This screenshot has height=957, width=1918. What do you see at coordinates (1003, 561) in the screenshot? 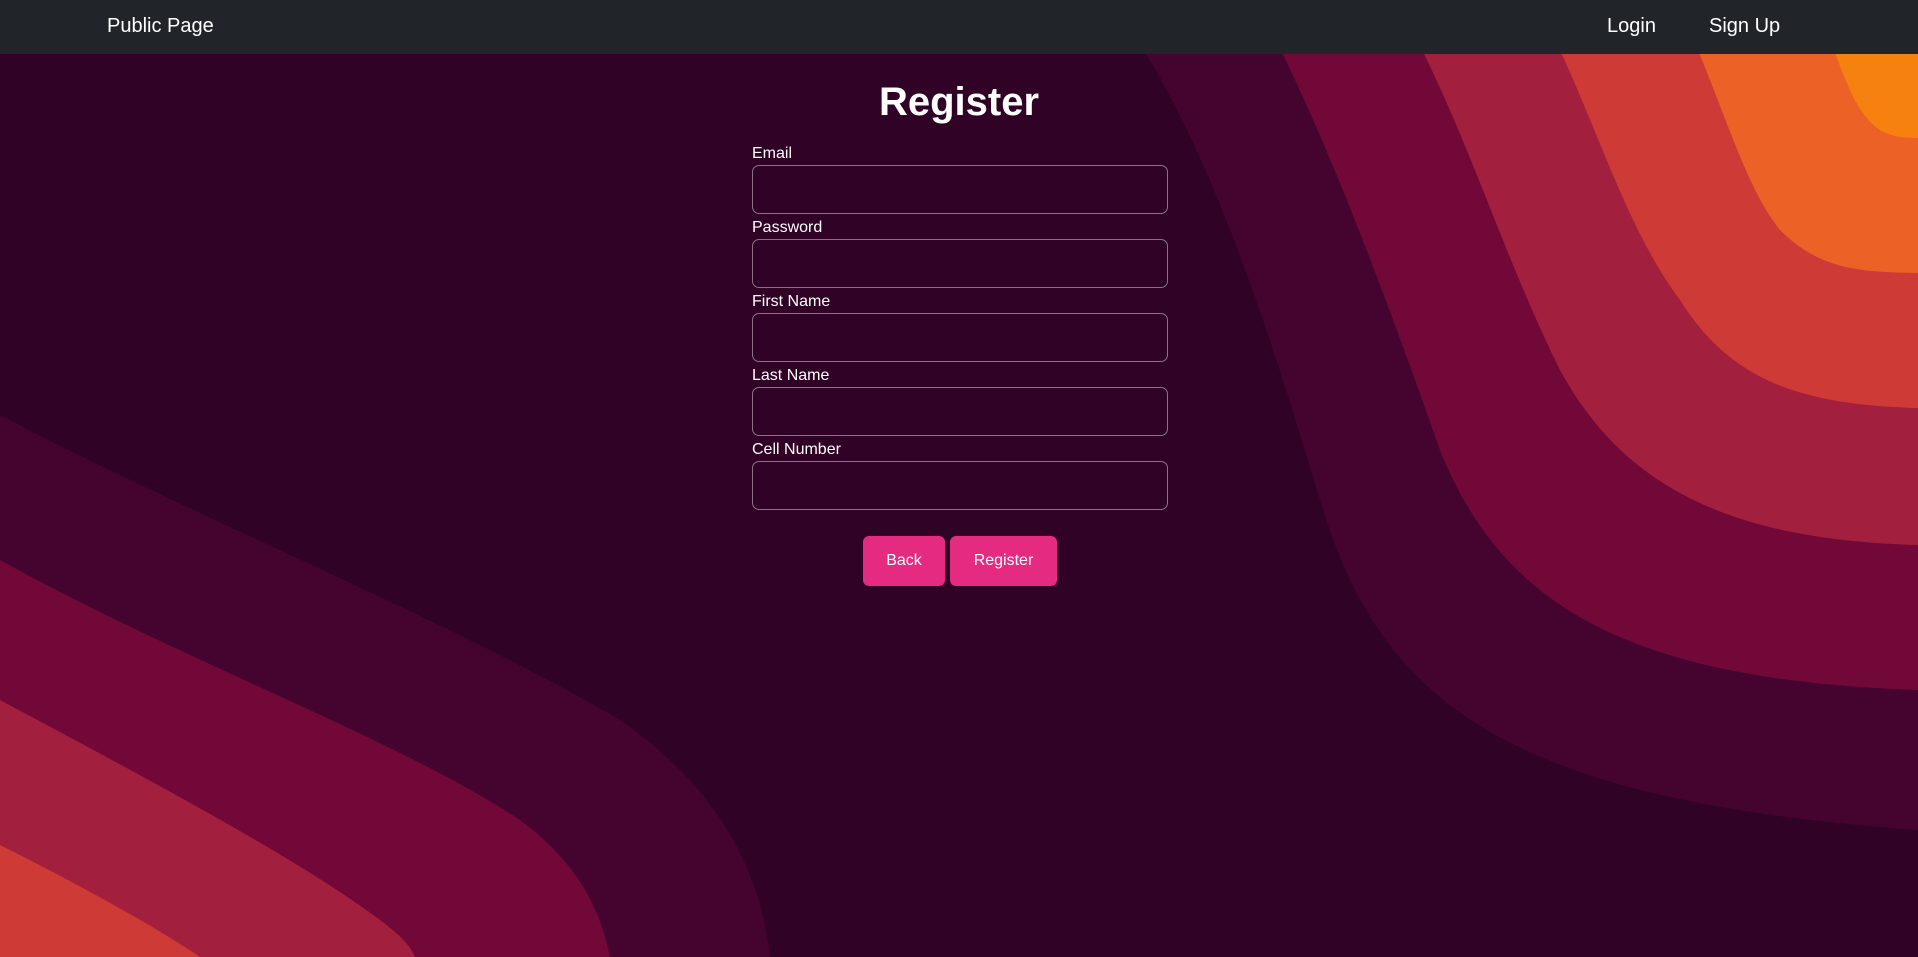
I see `register-button: Register` at bounding box center [1003, 561].